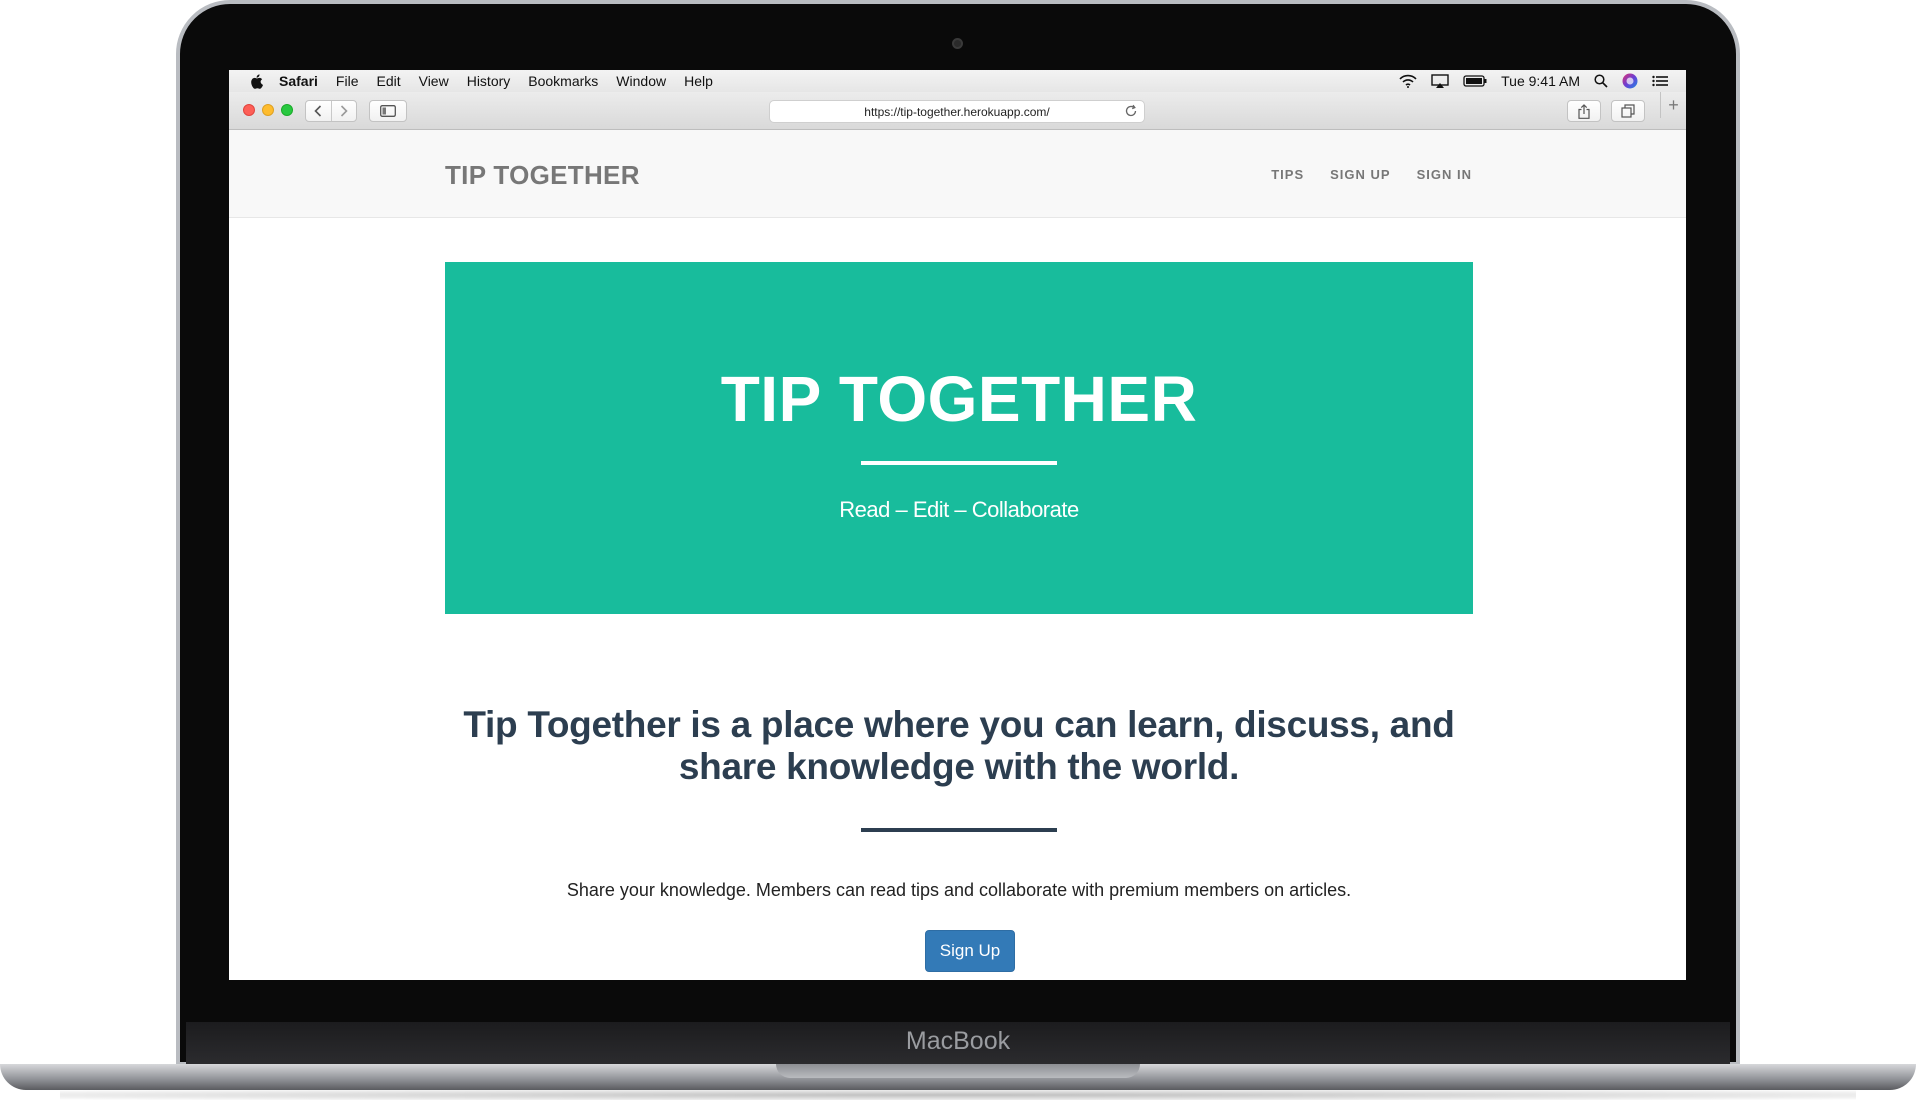 This screenshot has height=1106, width=1916. What do you see at coordinates (1444, 174) in the screenshot?
I see `nav-link-sign-in: SIGN IN` at bounding box center [1444, 174].